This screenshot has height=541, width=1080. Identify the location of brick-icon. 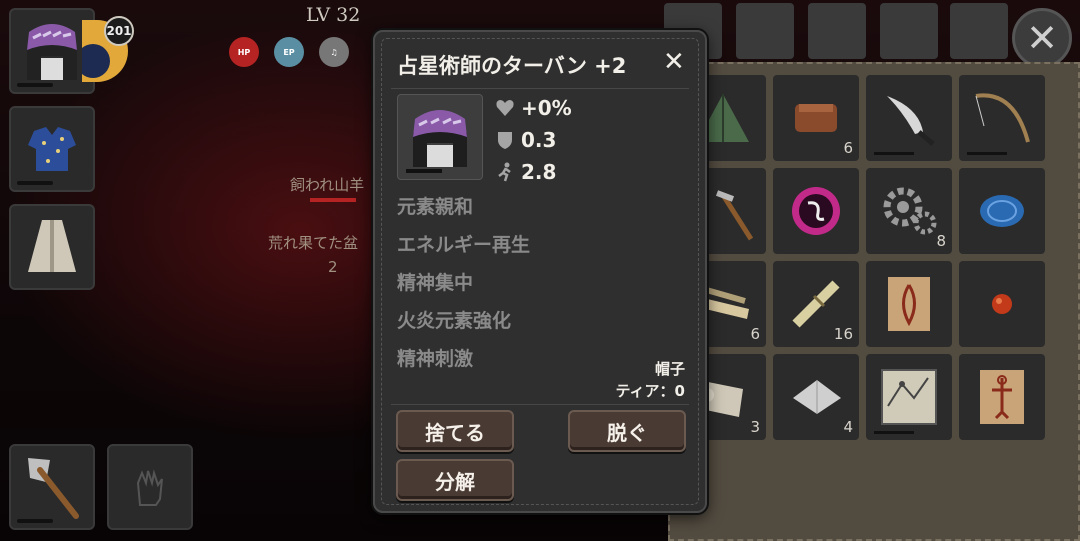
(816, 118).